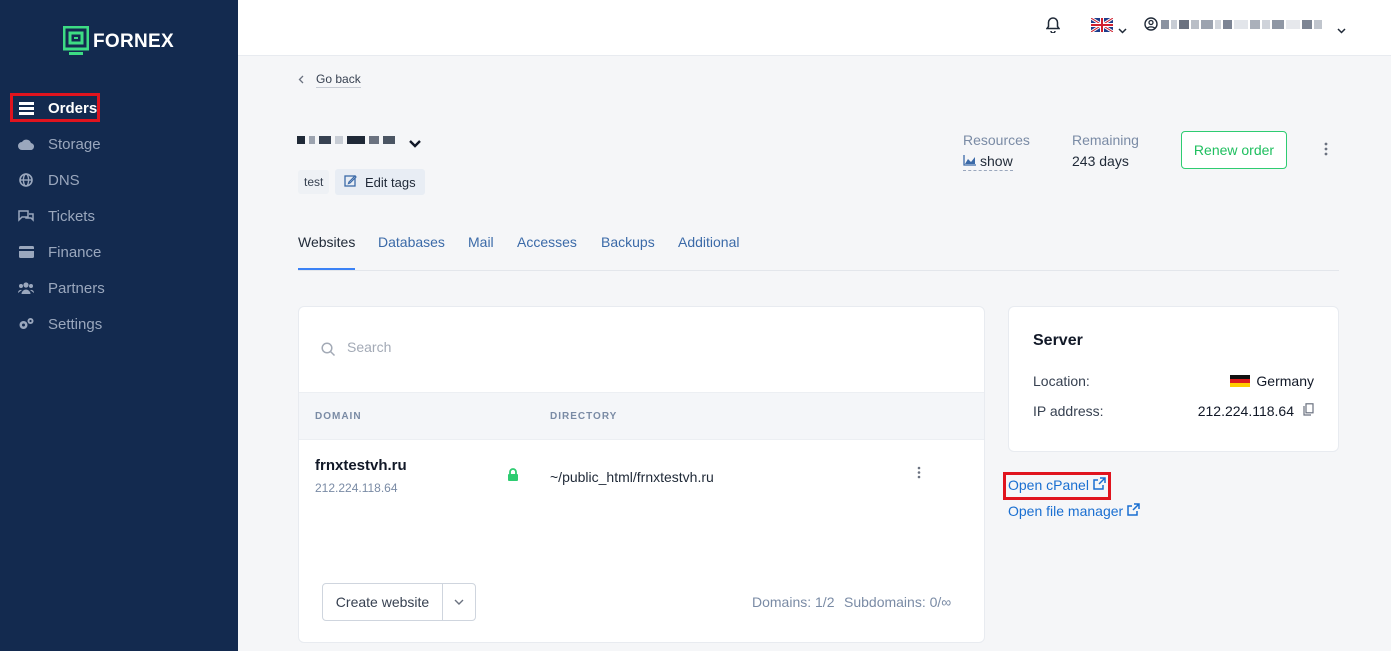 The height and width of the screenshot is (651, 1391). Describe the element at coordinates (628, 242) in the screenshot. I see `tab-backups: Backups` at that location.